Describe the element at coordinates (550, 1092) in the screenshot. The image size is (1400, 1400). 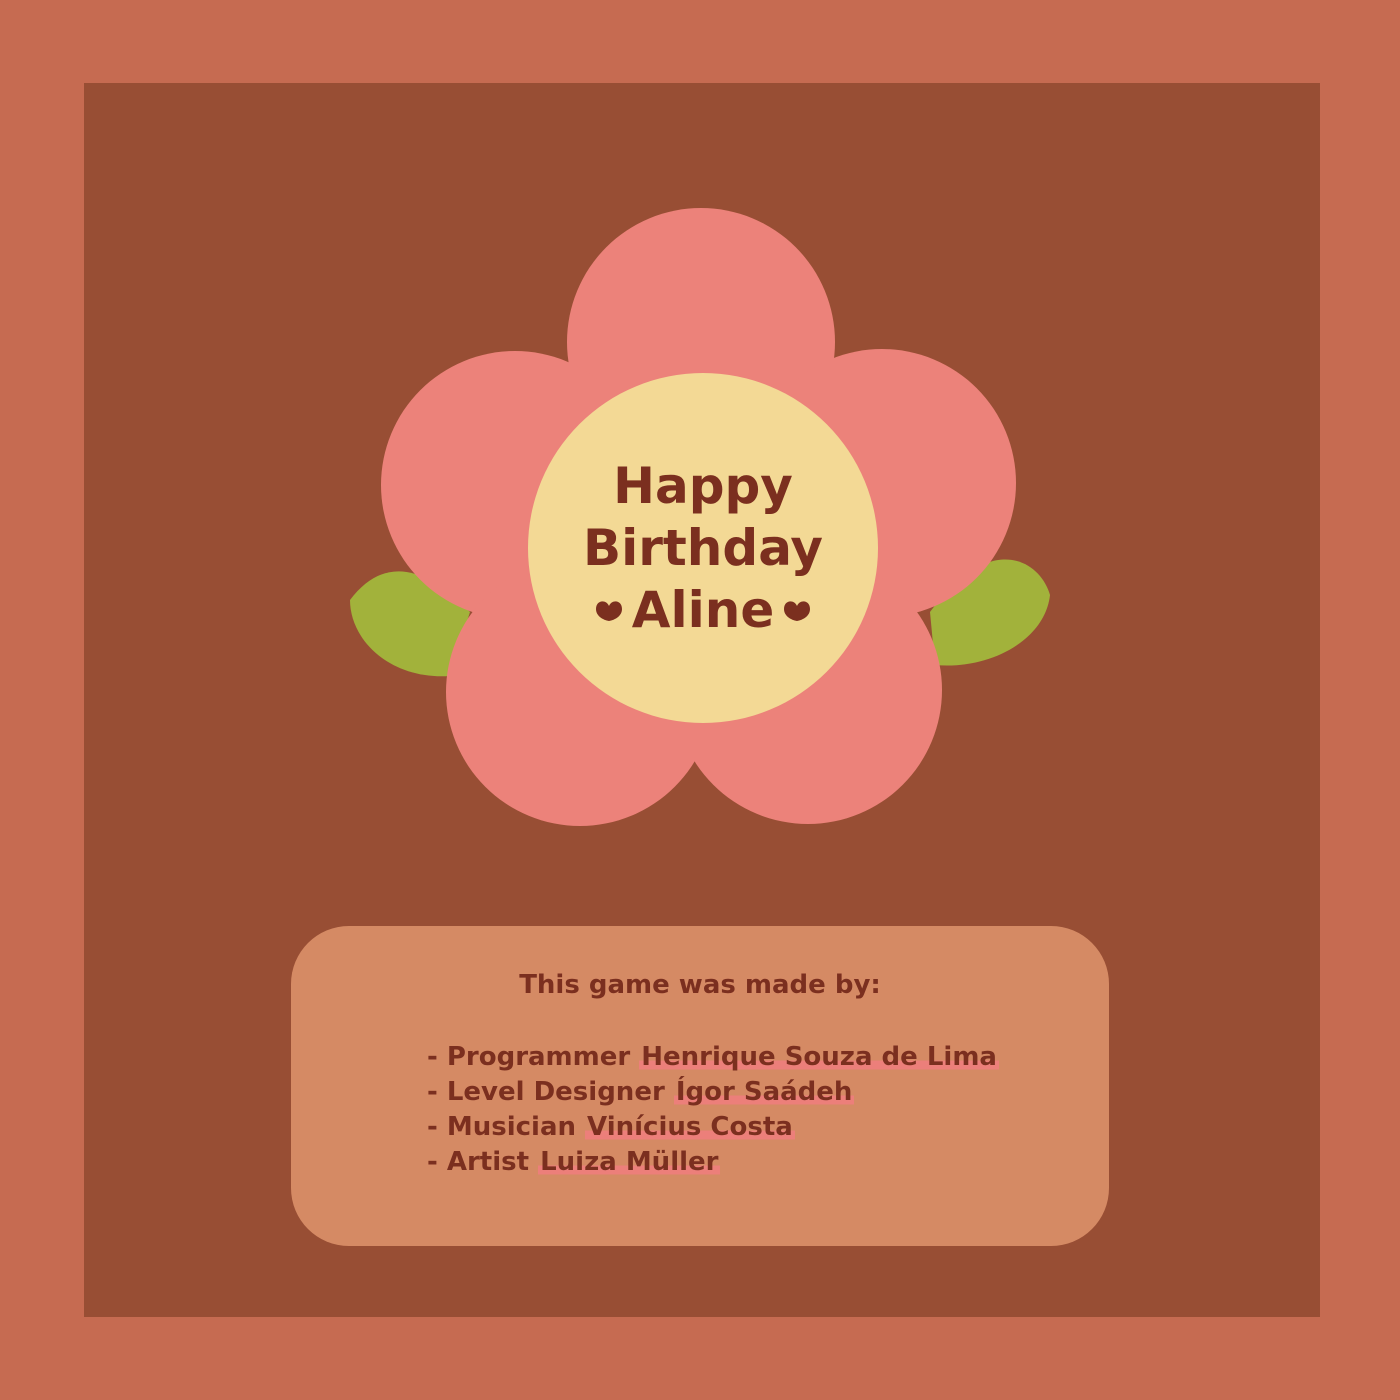
I see `credit-role: - Level Designer` at that location.